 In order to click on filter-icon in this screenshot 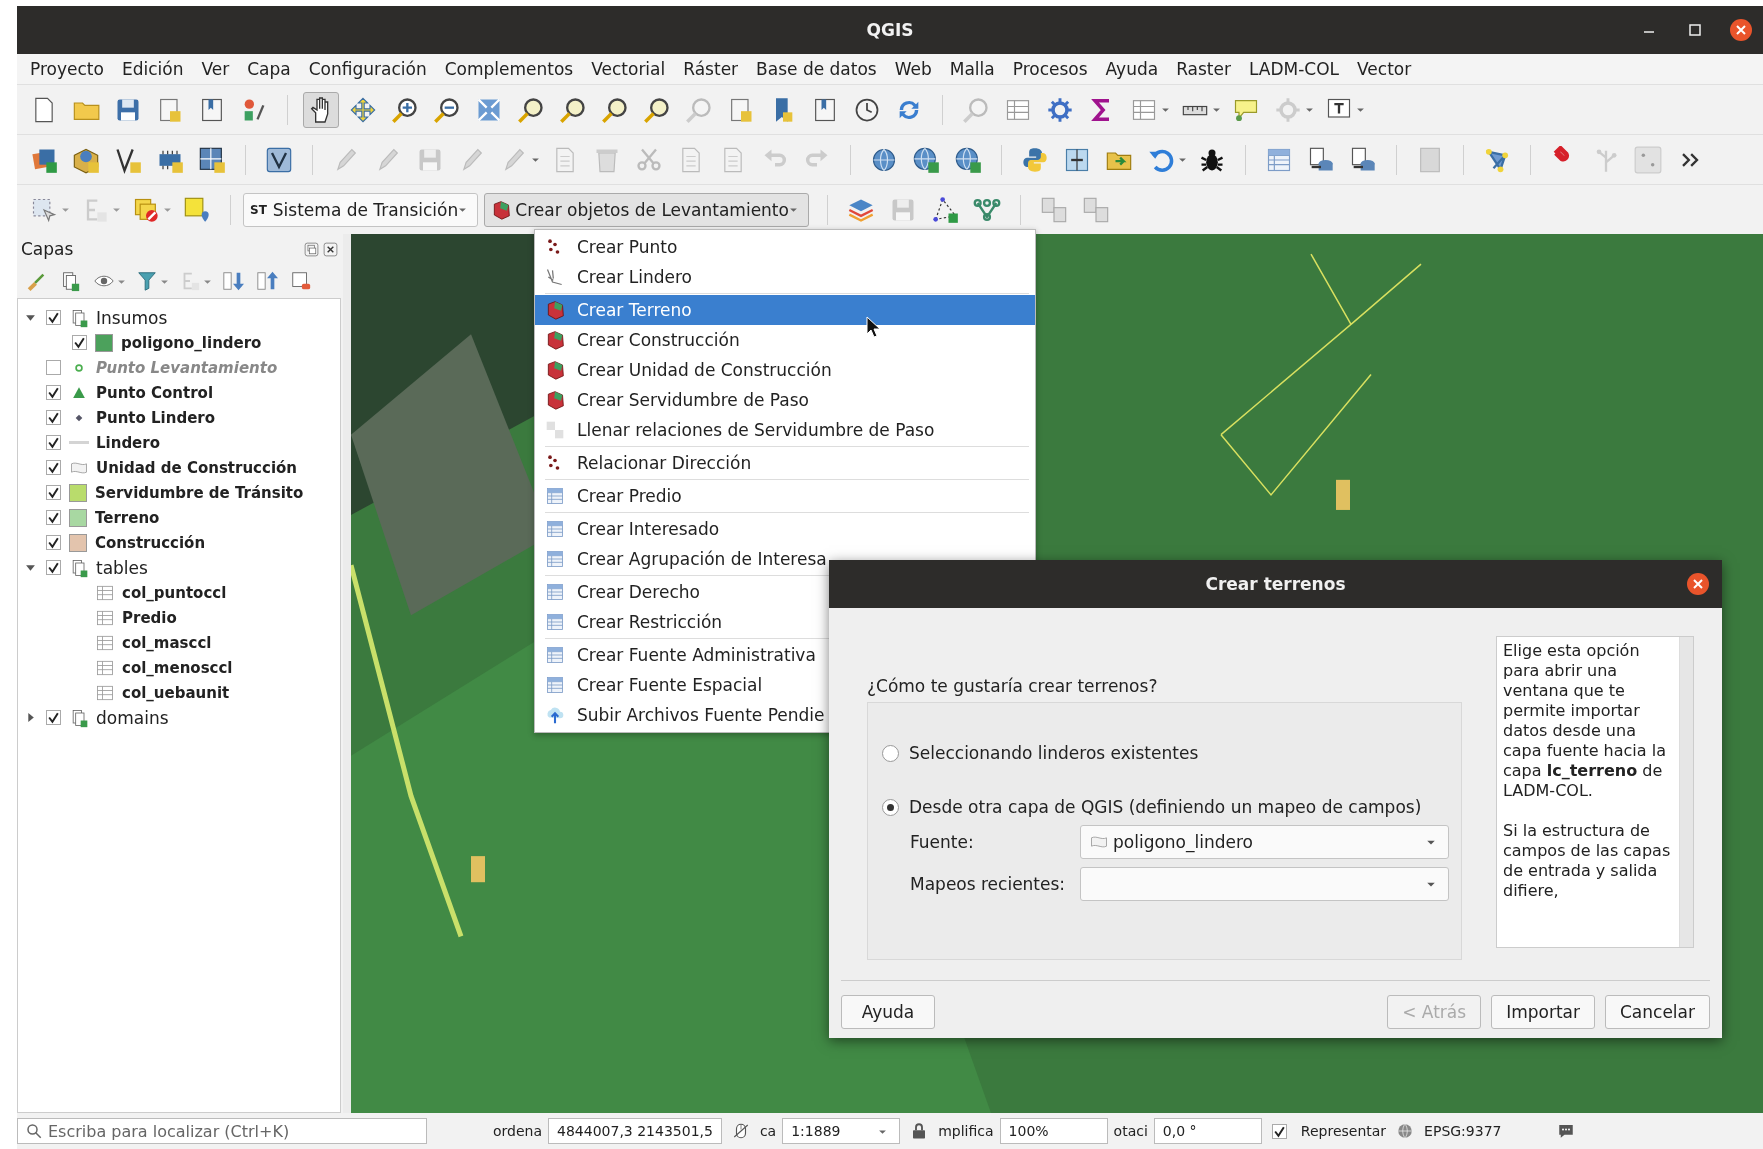, I will do `click(147, 281)`.